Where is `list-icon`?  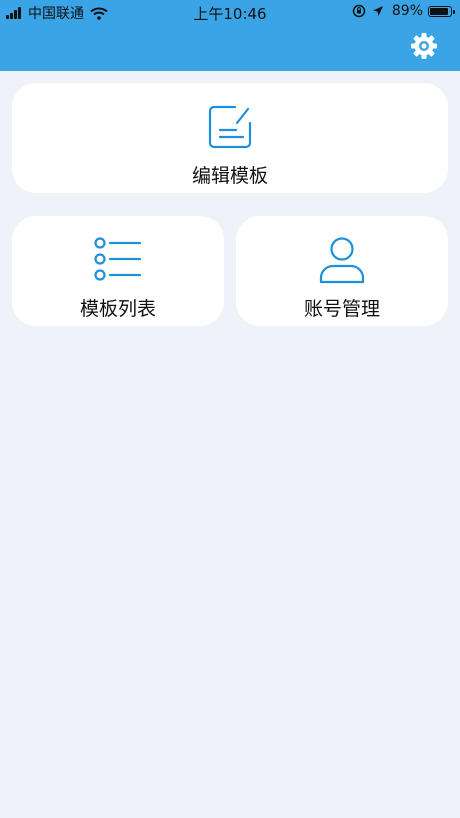
list-icon is located at coordinates (118, 259).